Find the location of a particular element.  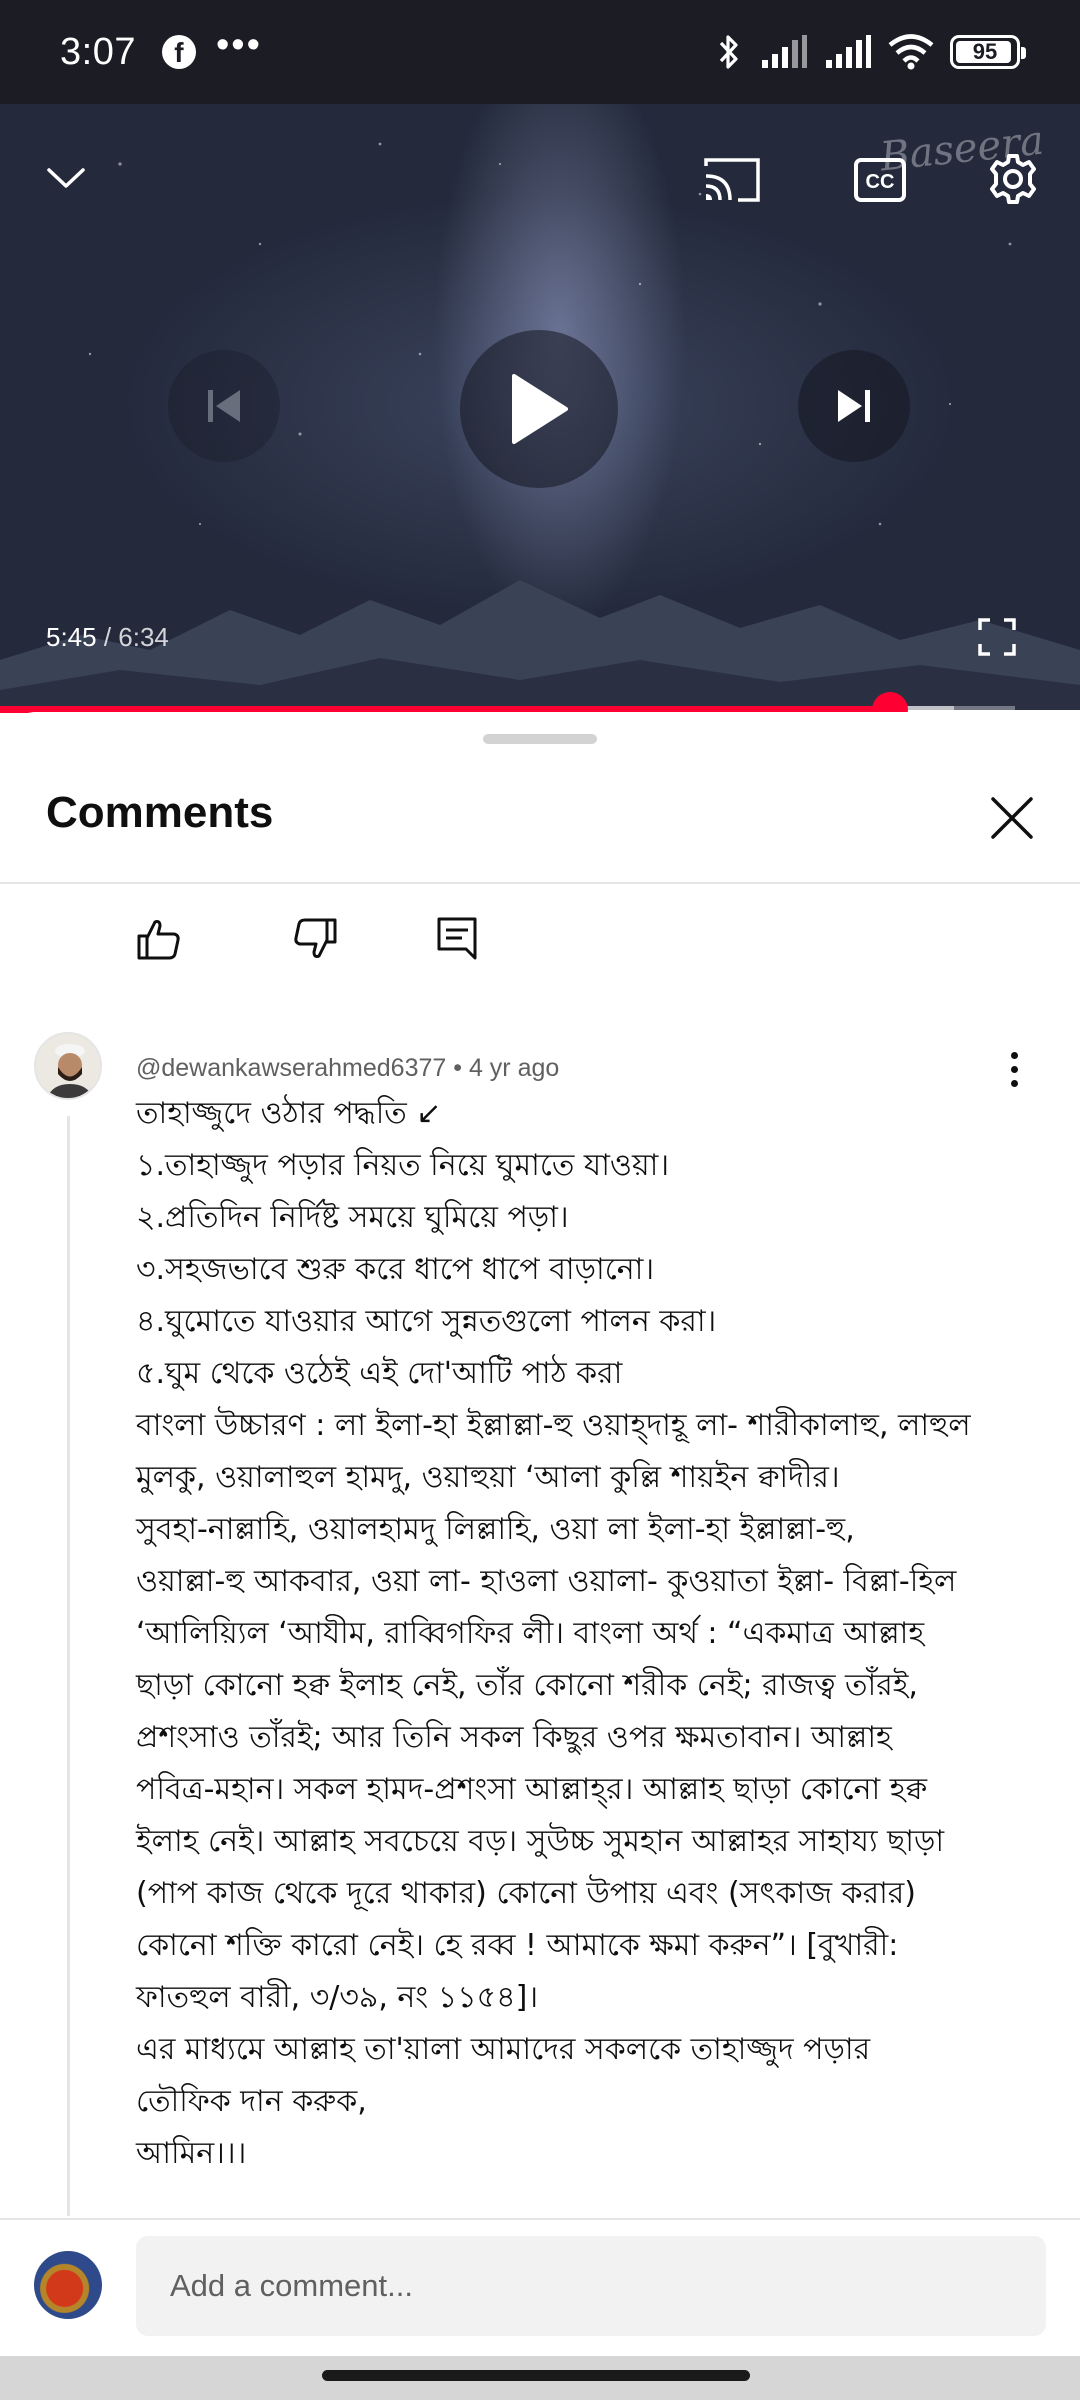

next-icon is located at coordinates (854, 406).